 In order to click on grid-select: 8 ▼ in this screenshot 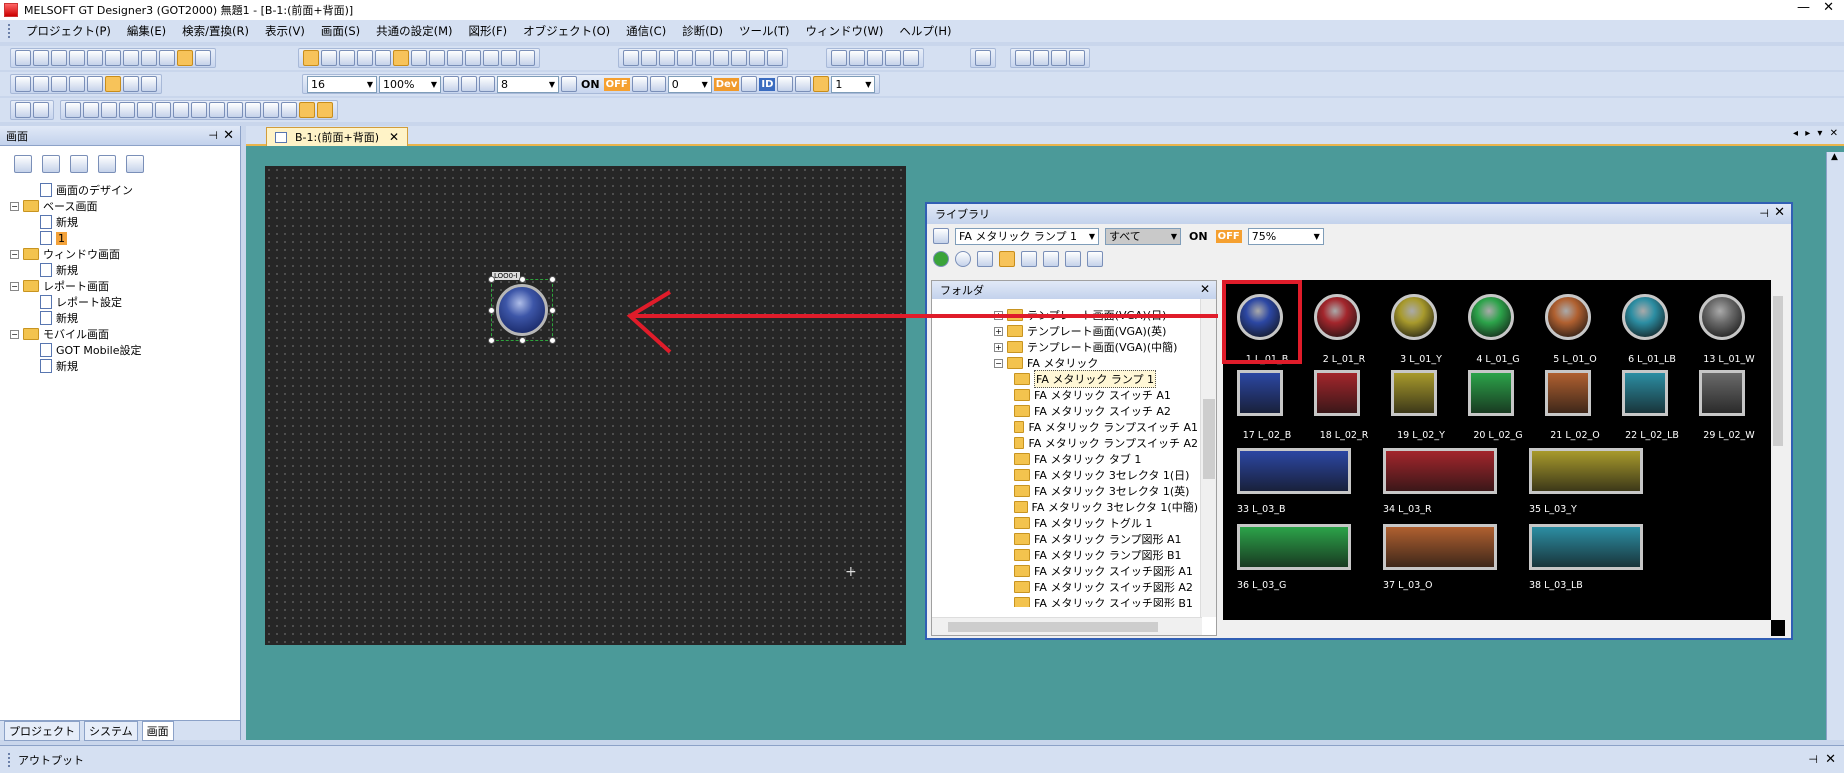, I will do `click(528, 84)`.